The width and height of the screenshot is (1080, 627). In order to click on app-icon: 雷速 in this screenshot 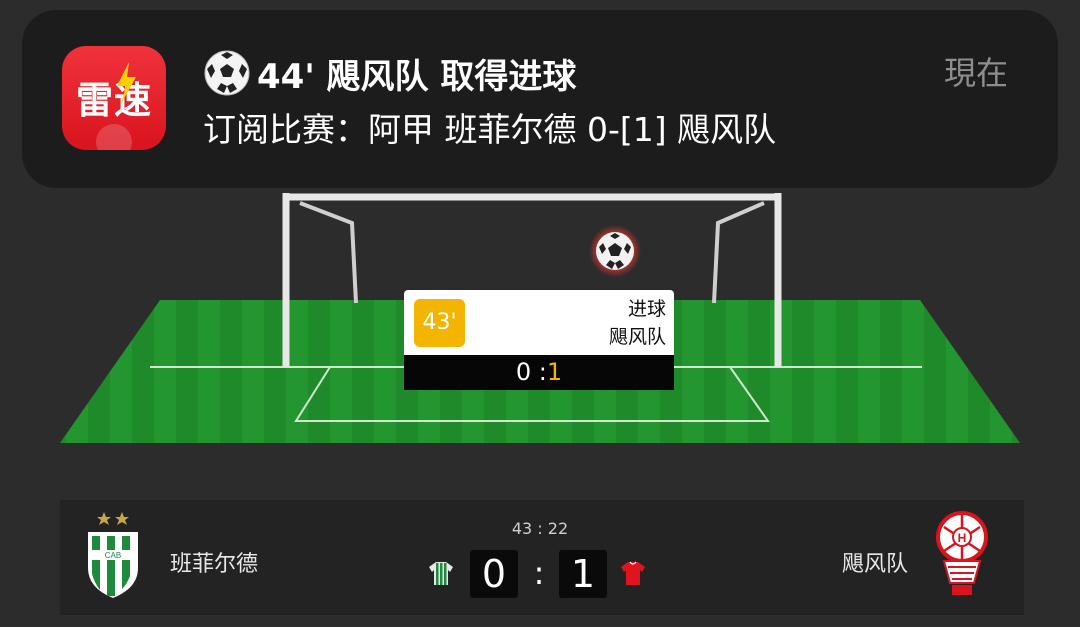, I will do `click(114, 98)`.